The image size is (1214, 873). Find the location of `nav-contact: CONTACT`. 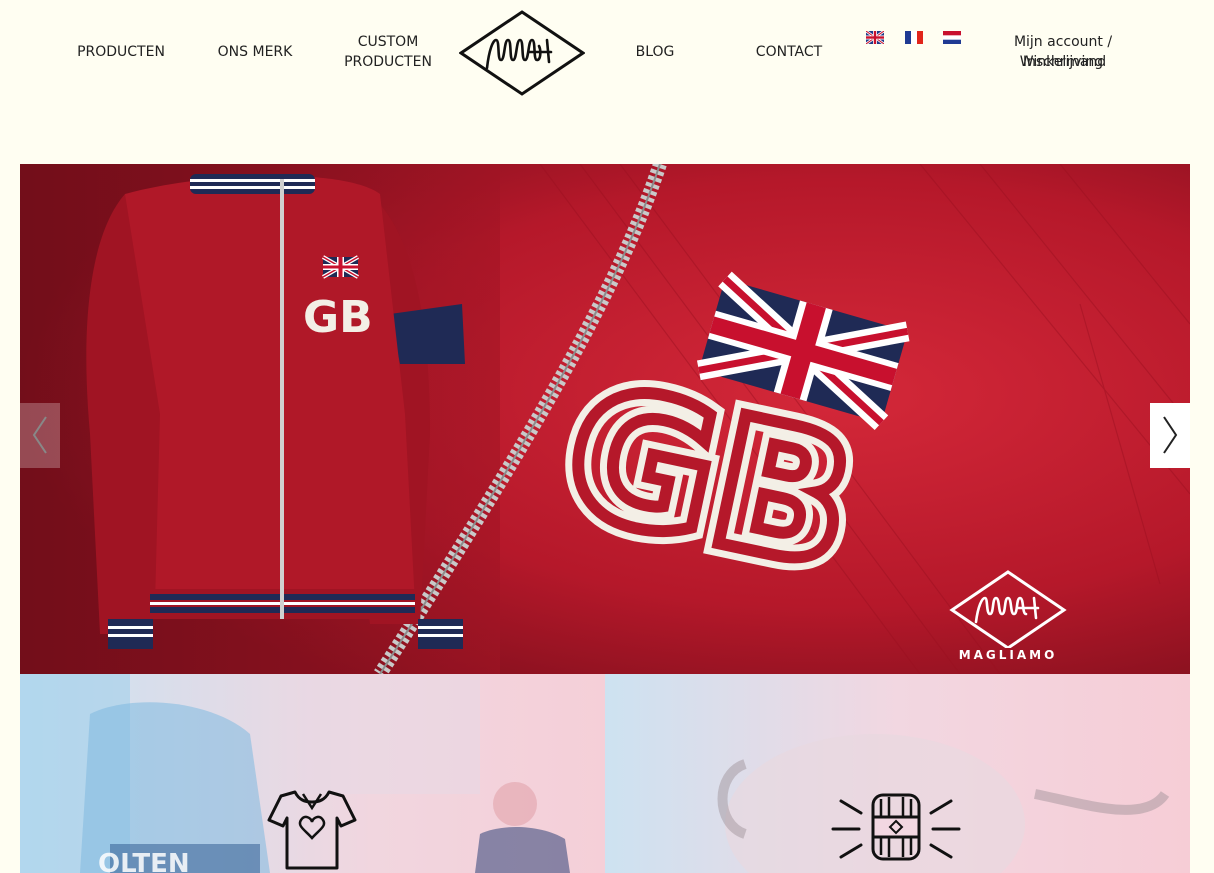

nav-contact: CONTACT is located at coordinates (789, 52).